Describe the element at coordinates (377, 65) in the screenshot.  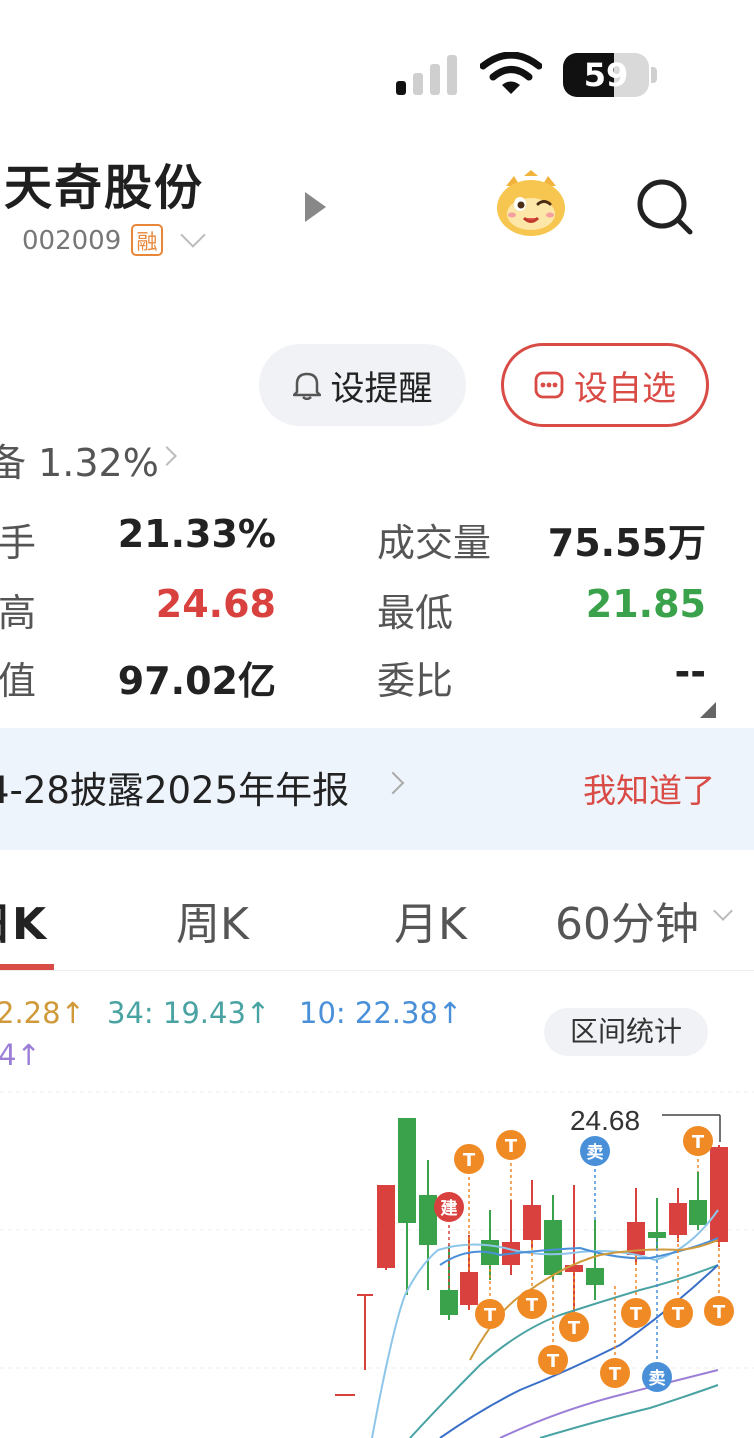
I see `status-bar: 59` at that location.